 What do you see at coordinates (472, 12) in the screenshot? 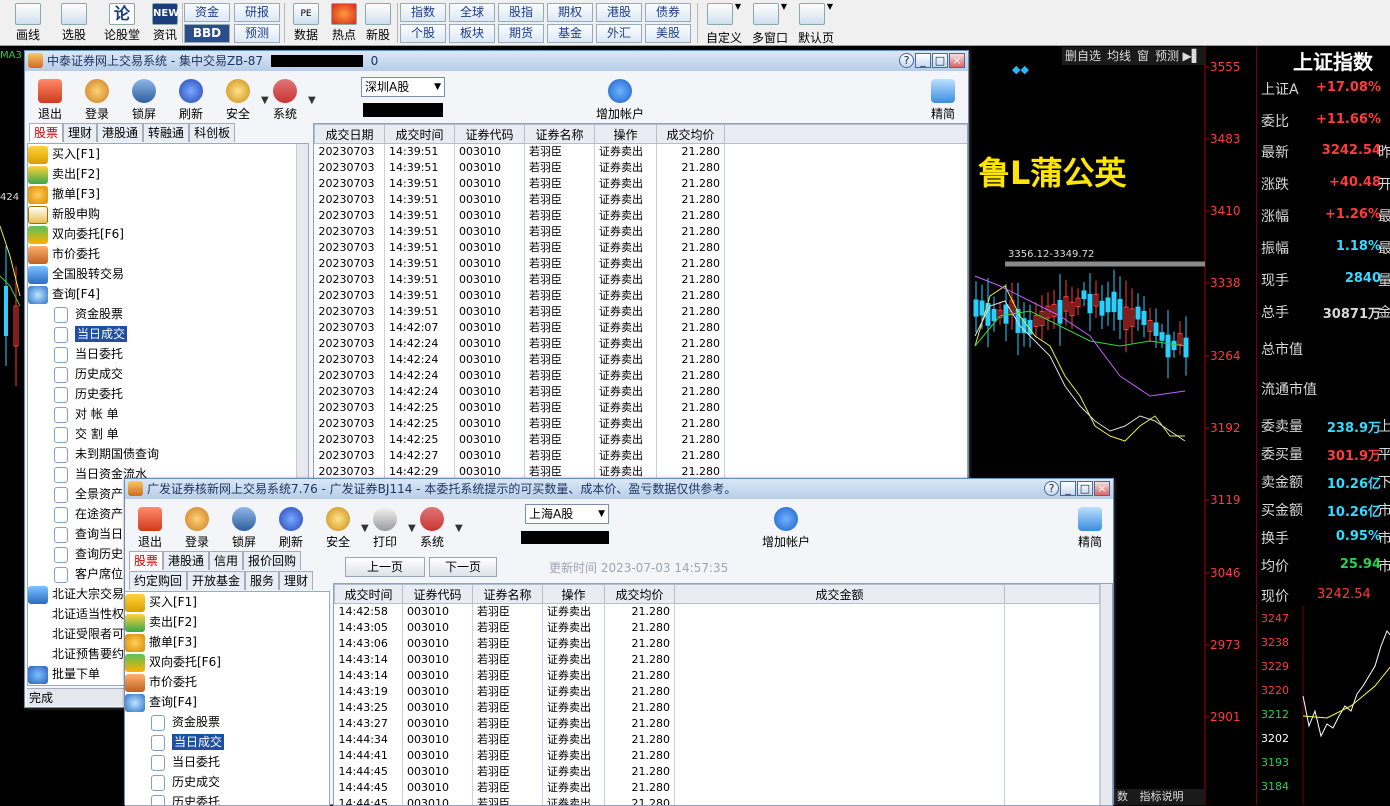
I see `toolbar-market-button: 全球` at bounding box center [472, 12].